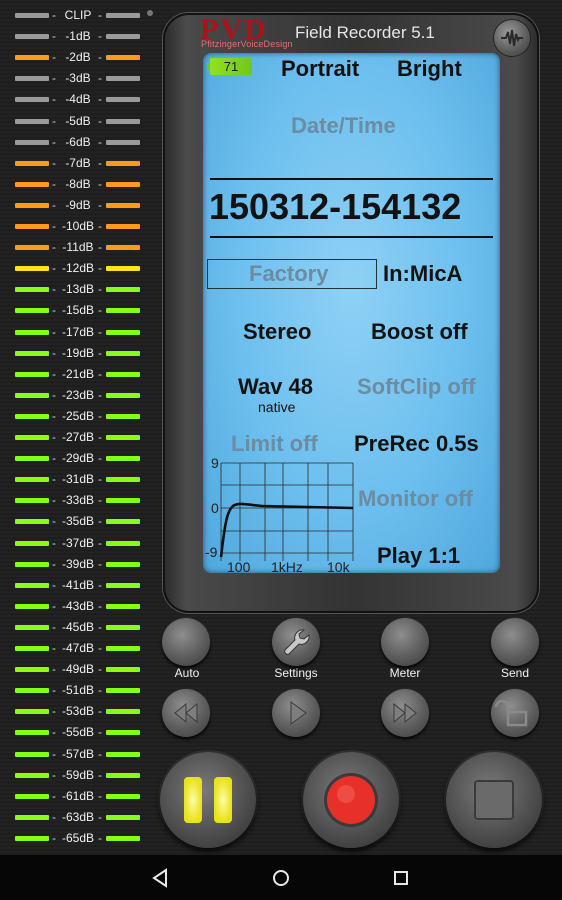  I want to click on lock-button, so click(515, 713).